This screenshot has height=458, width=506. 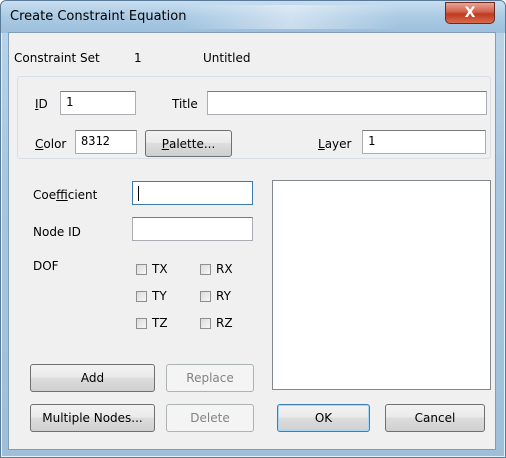 I want to click on id-label: ID, so click(x=41, y=104).